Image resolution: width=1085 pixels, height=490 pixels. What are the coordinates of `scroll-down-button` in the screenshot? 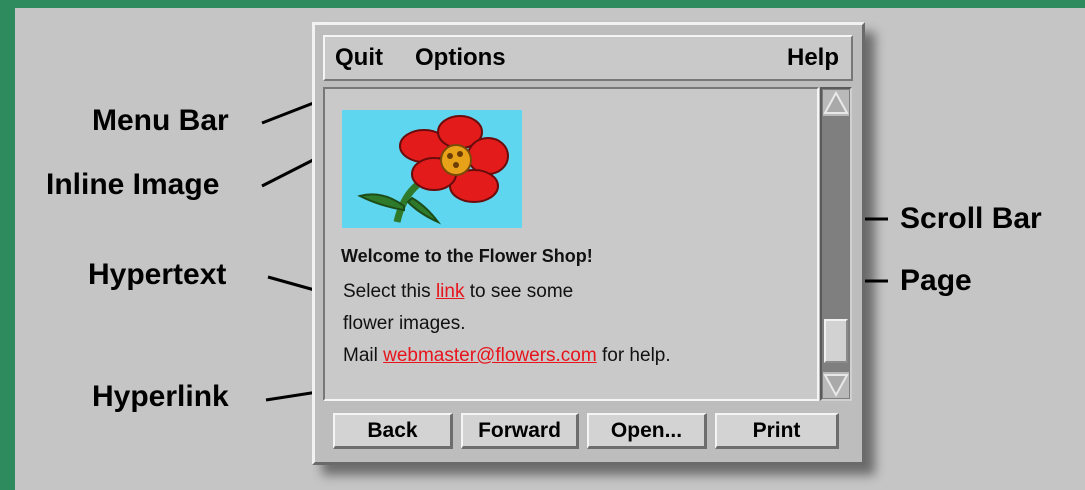 It's located at (836, 385).